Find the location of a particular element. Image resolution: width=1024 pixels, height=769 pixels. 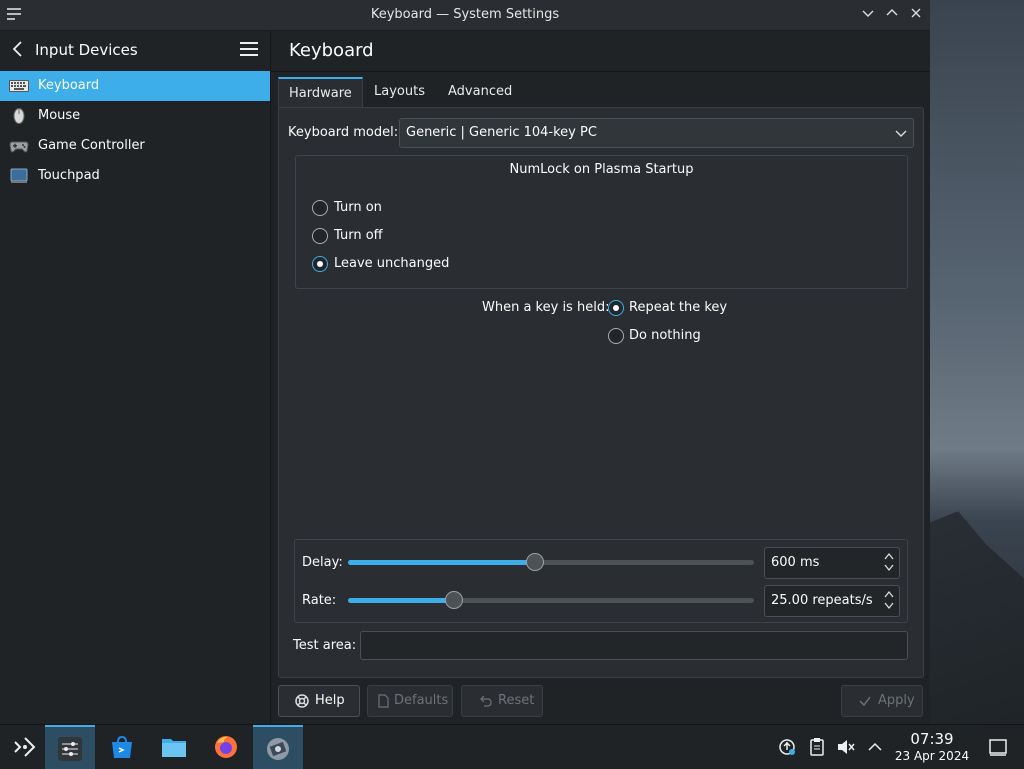

window-title: Keyboard — System Settings is located at coordinates (465, 14).